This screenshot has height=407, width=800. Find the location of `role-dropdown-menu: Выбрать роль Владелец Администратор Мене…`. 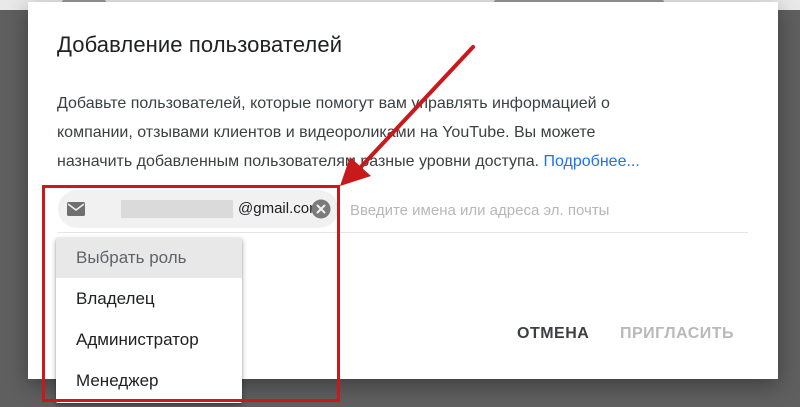

role-dropdown-menu: Выбрать роль Владелец Администратор Мене… is located at coordinates (149, 320).